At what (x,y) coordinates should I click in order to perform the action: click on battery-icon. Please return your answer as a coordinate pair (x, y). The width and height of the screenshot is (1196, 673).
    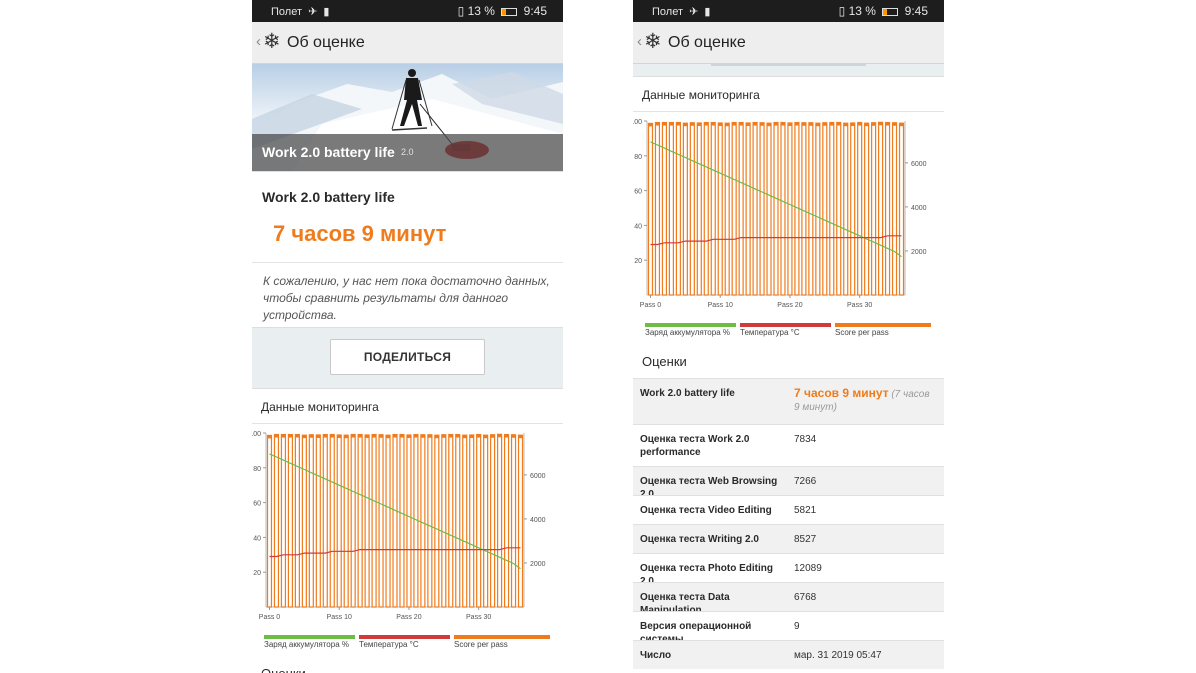
    Looking at the image, I should click on (890, 11).